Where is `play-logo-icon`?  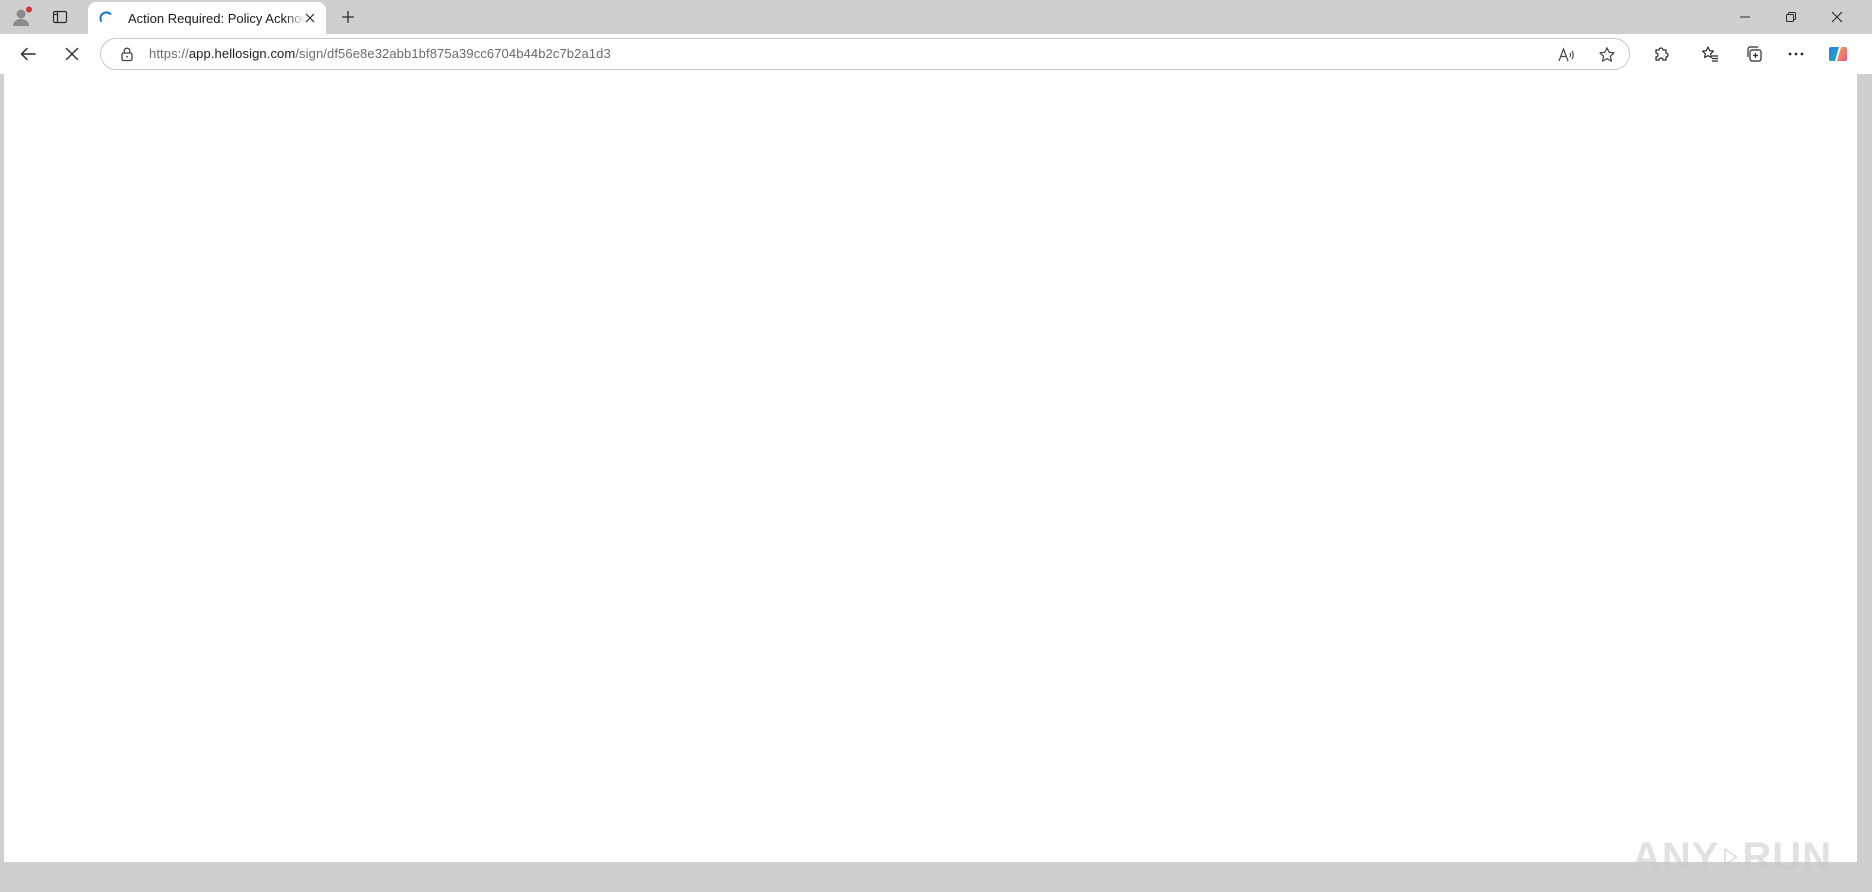
play-logo-icon is located at coordinates (1731, 857).